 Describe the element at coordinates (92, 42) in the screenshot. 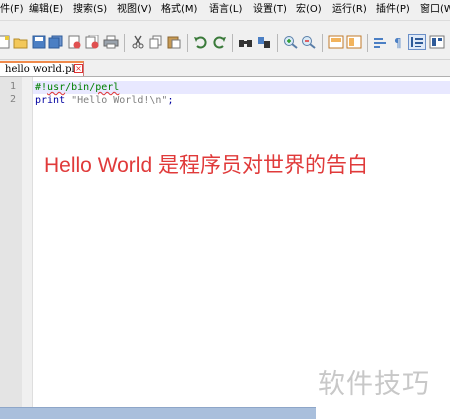

I see `close-all-icon` at that location.